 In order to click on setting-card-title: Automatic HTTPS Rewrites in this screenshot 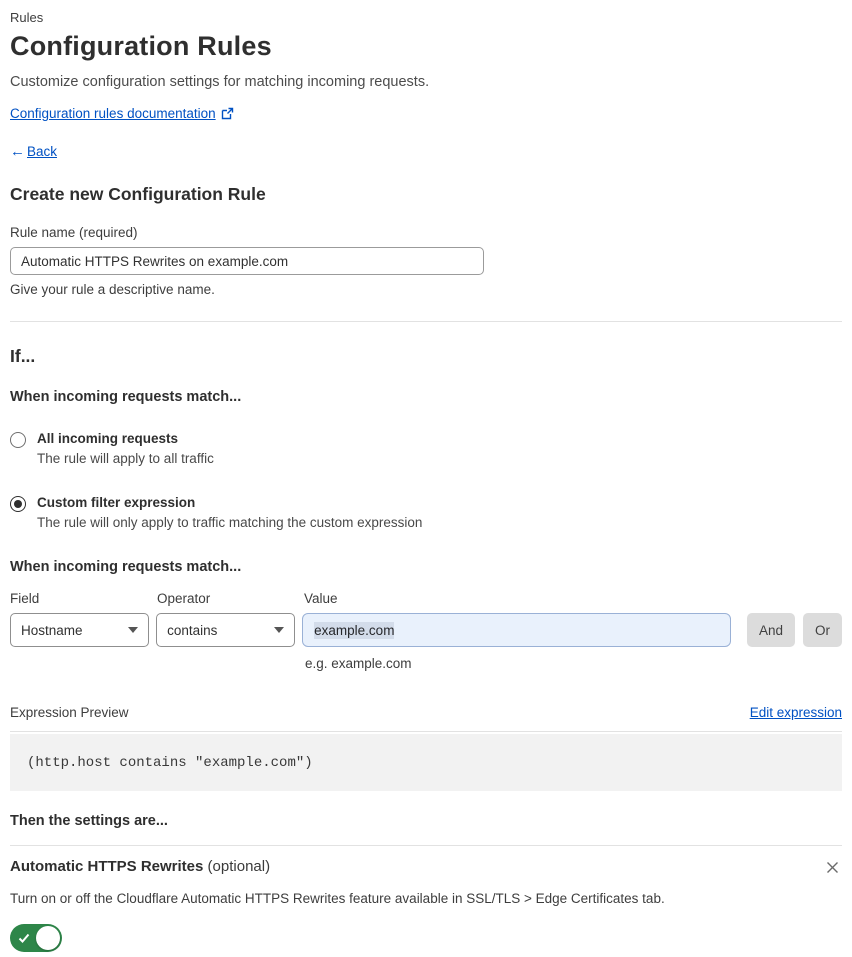, I will do `click(107, 866)`.